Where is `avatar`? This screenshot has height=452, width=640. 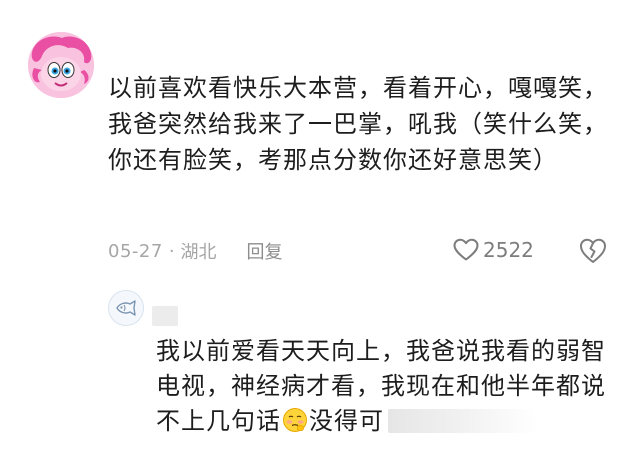
avatar is located at coordinates (61, 65).